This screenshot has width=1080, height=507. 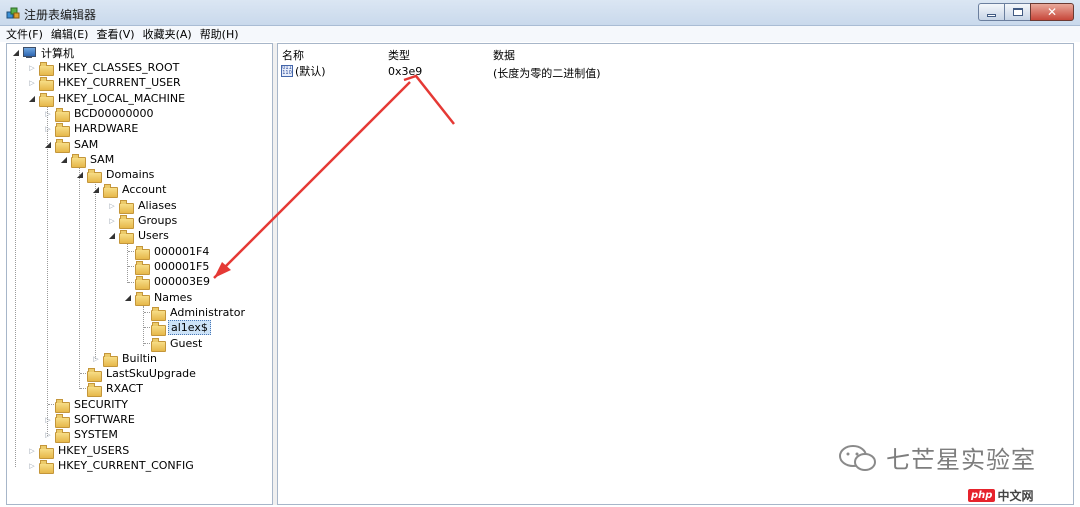 I want to click on menu-view: 查看(V), so click(x=115, y=34).